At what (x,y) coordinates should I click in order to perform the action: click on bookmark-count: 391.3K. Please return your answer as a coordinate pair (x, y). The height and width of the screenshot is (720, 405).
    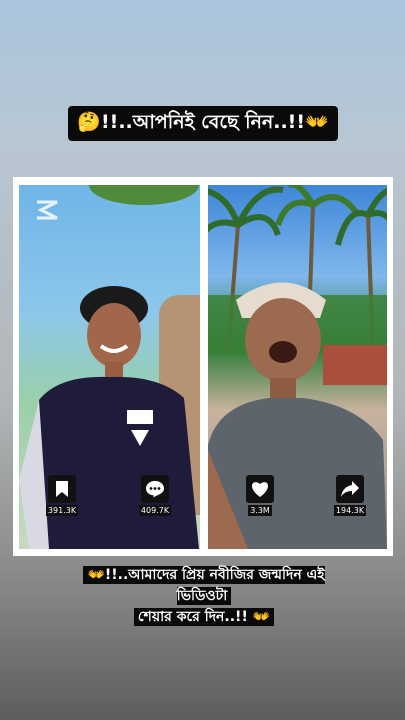
    Looking at the image, I should click on (62, 510).